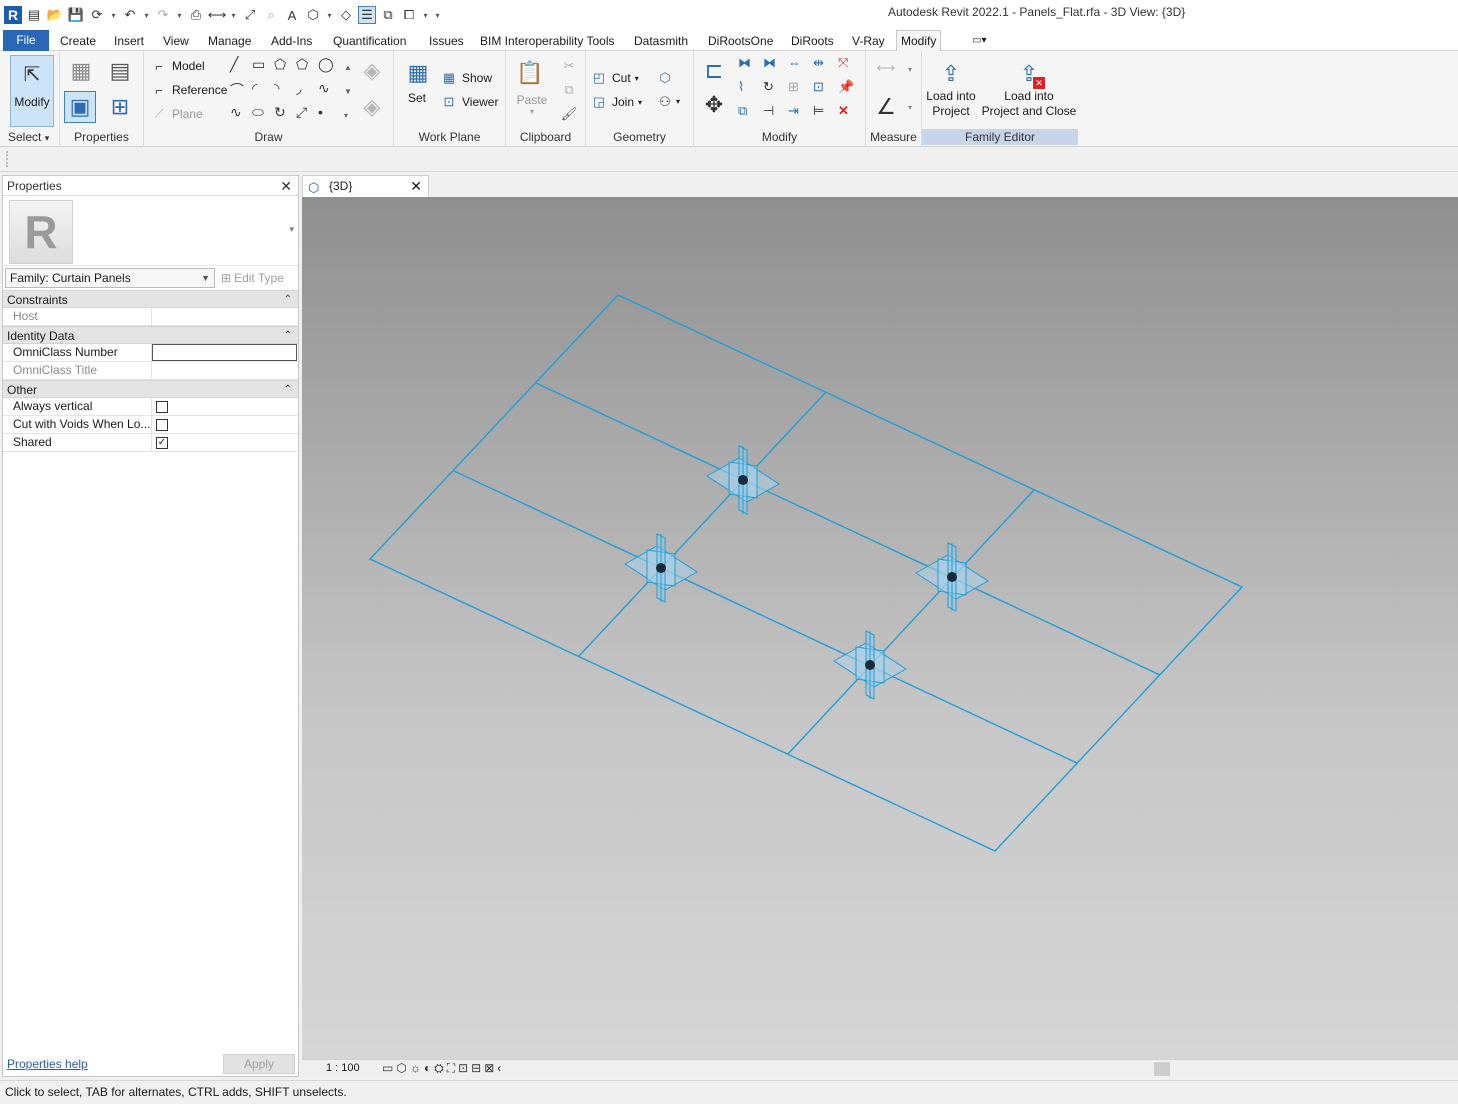 This screenshot has height=1104, width=1458. I want to click on circle-icon: ◯, so click(329, 68).